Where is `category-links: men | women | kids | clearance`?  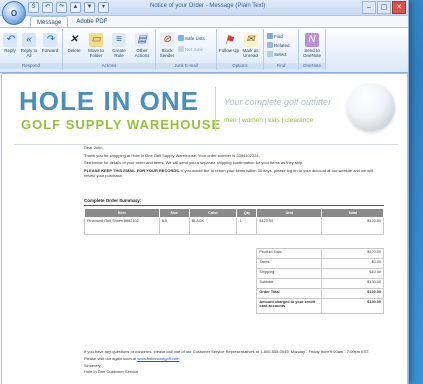
category-links: men | women | kids | clearance is located at coordinates (268, 120).